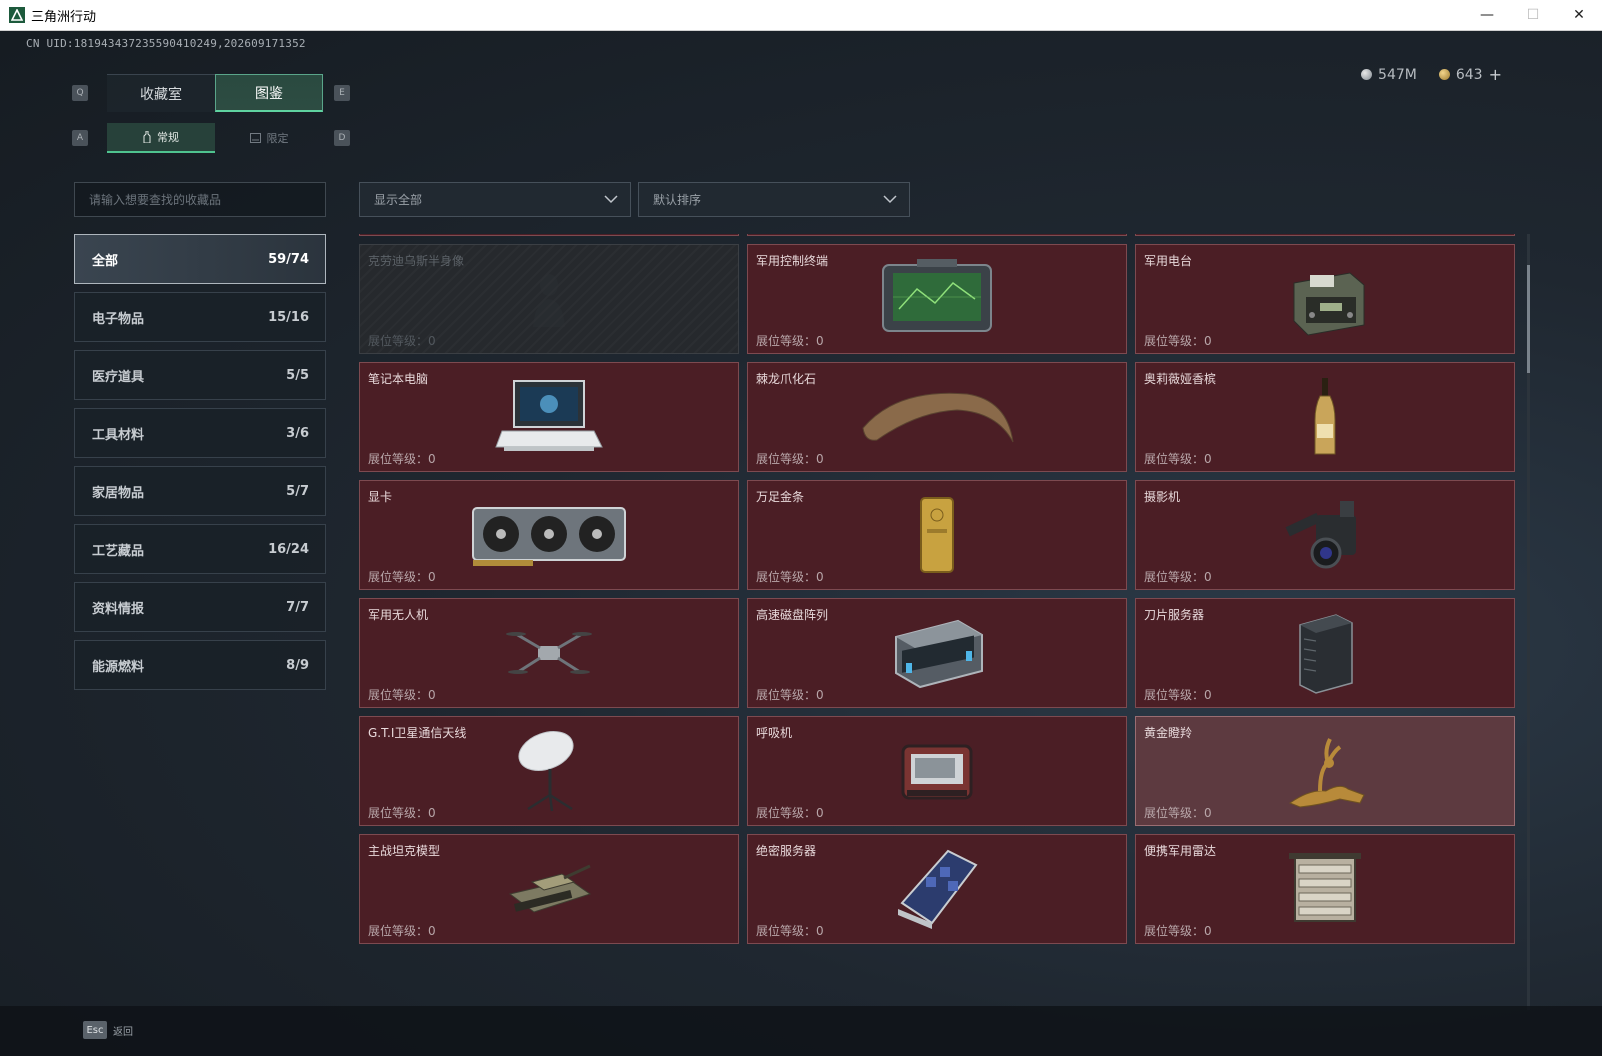 Image resolution: width=1602 pixels, height=1056 pixels. I want to click on item-name: 便携军用雷达, so click(1180, 851).